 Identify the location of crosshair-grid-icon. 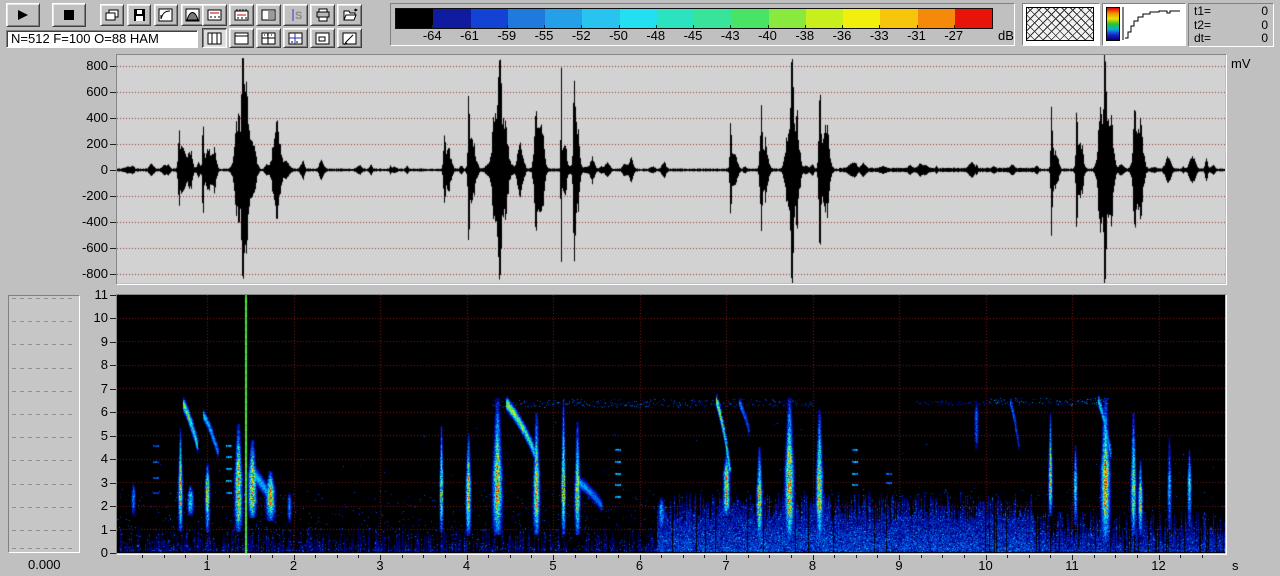
(295, 38).